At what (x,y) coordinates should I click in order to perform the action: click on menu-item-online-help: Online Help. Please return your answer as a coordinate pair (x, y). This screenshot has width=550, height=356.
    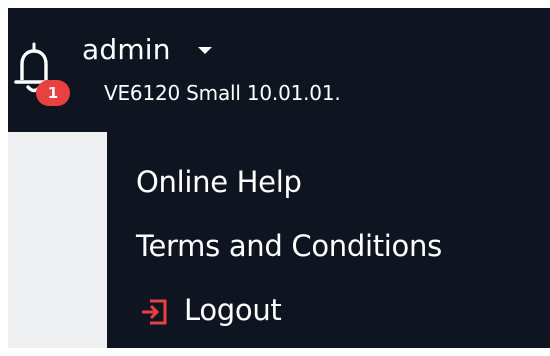
    Looking at the image, I should click on (219, 182).